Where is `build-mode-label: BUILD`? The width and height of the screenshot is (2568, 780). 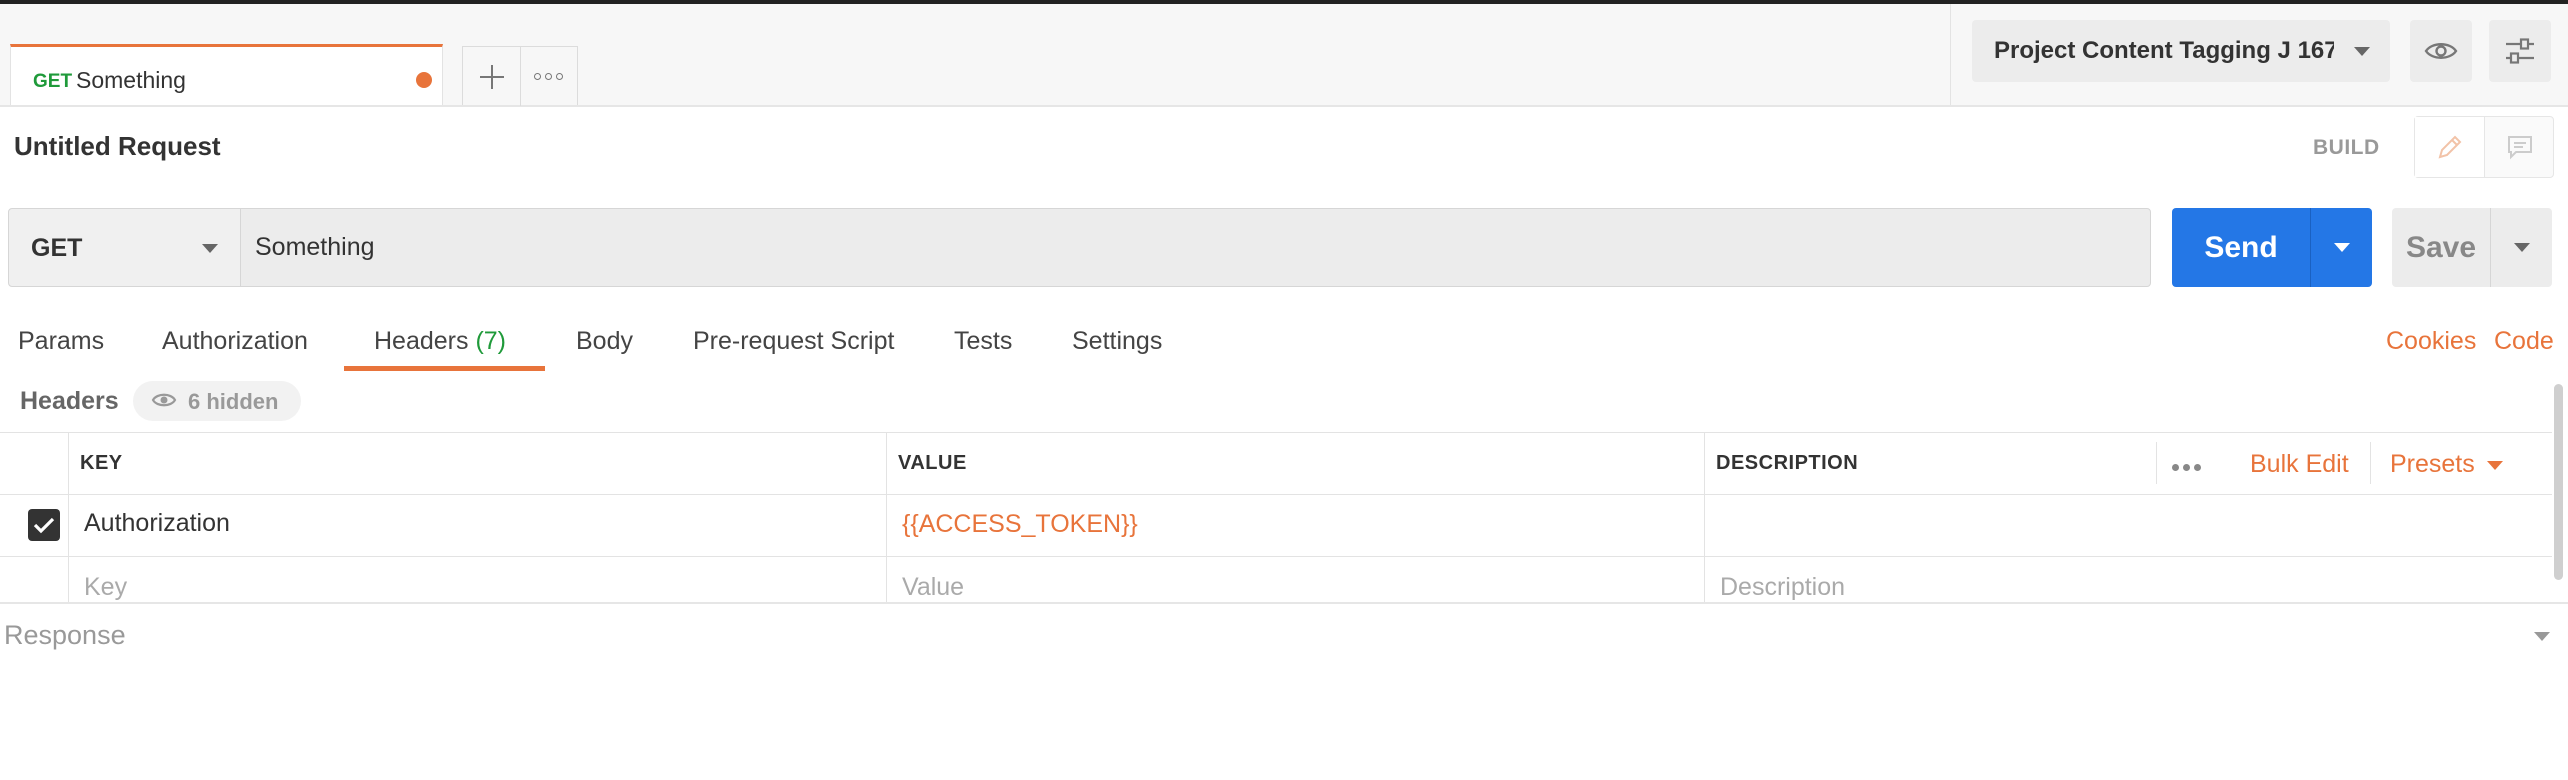 build-mode-label: BUILD is located at coordinates (2346, 147).